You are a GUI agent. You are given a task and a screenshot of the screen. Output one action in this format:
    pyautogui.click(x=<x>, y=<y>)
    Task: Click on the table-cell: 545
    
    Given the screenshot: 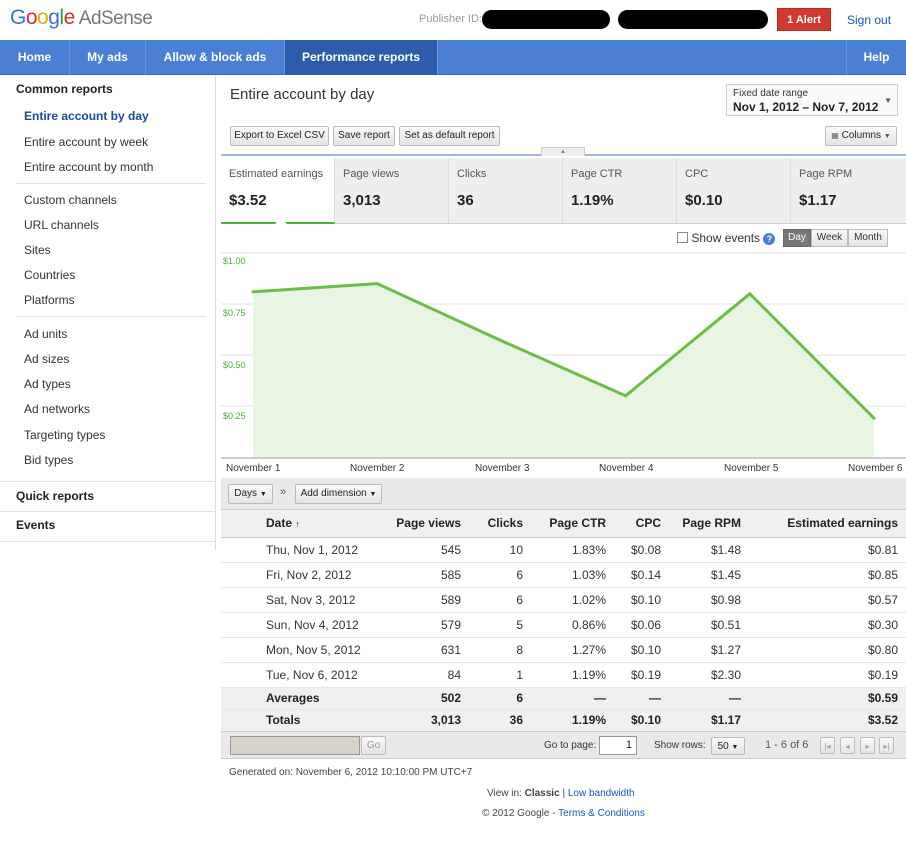 What is the action you would take?
    pyautogui.click(x=425, y=550)
    